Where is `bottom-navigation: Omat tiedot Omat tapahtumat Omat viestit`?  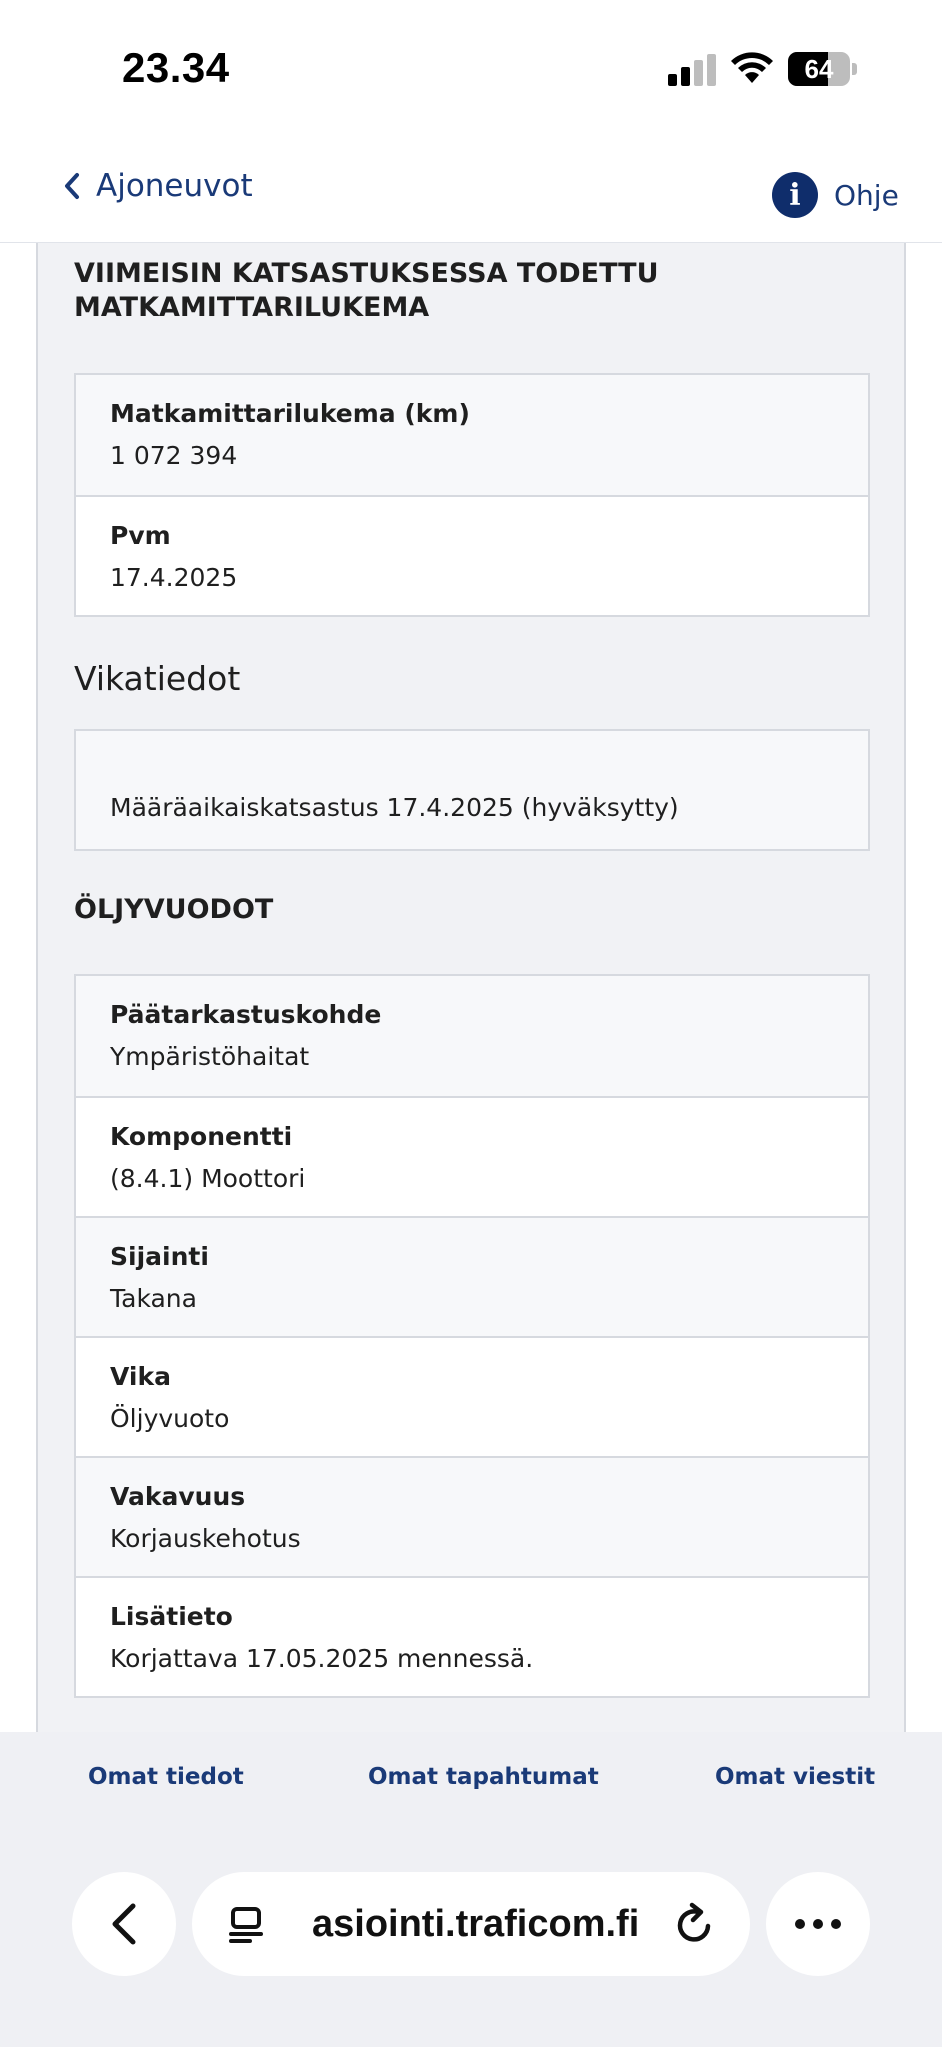 bottom-navigation: Omat tiedot Omat tapahtumat Omat viestit is located at coordinates (471, 1787).